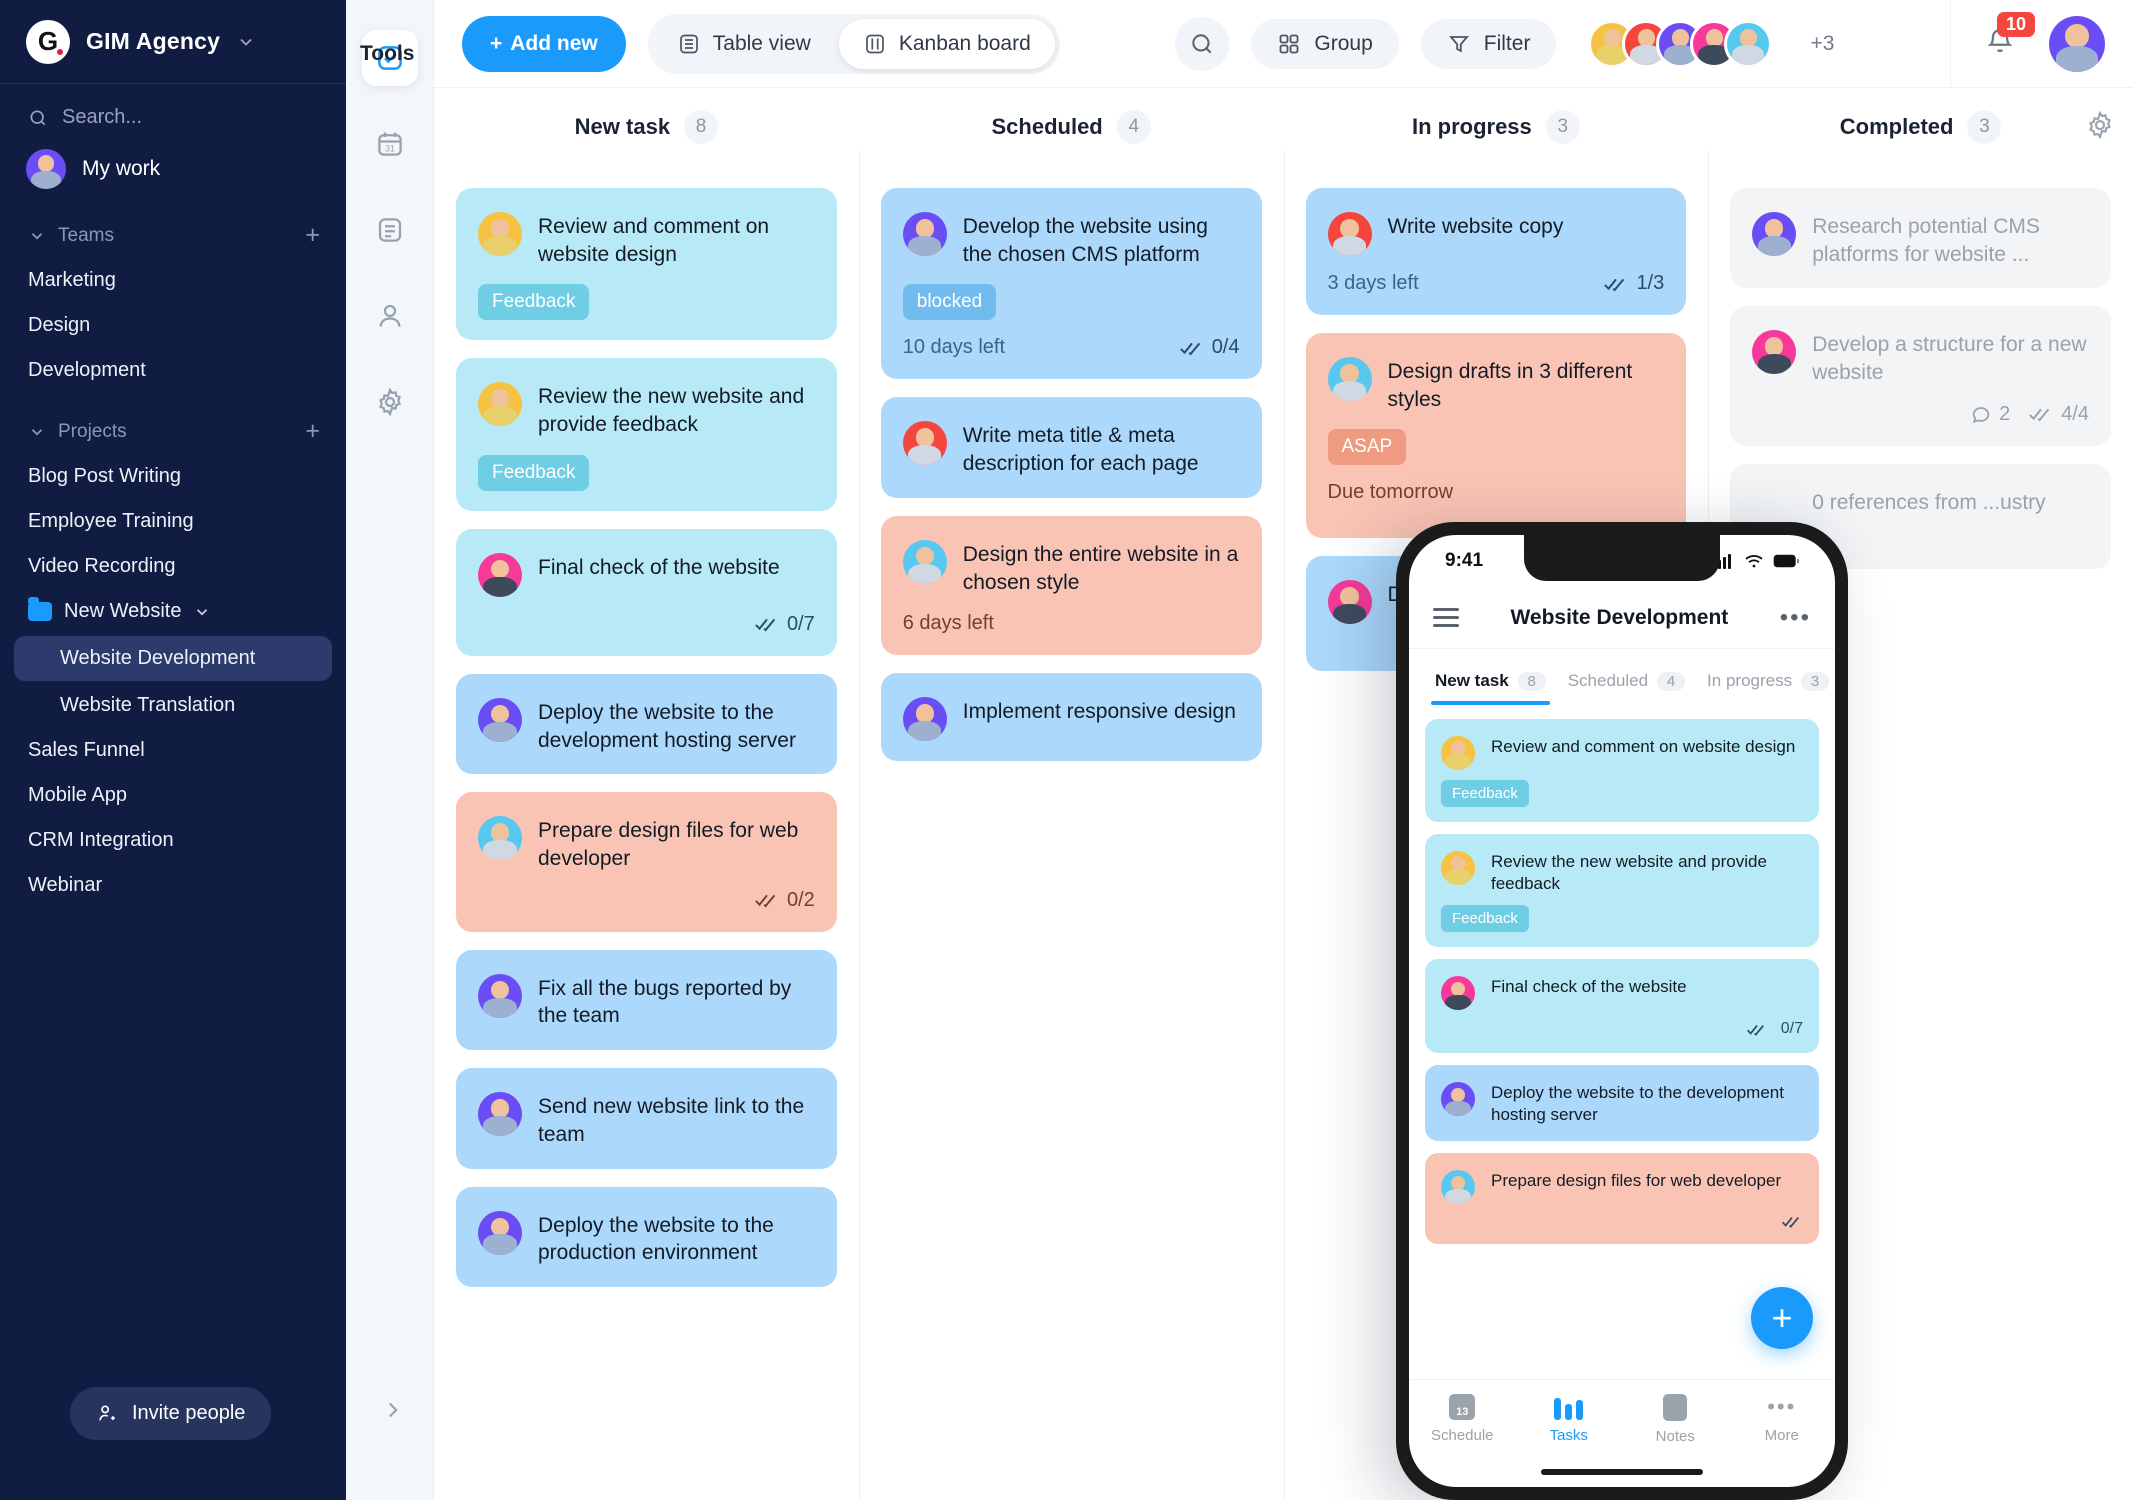 This screenshot has height=1500, width=2133. I want to click on group-button: Group, so click(1325, 43).